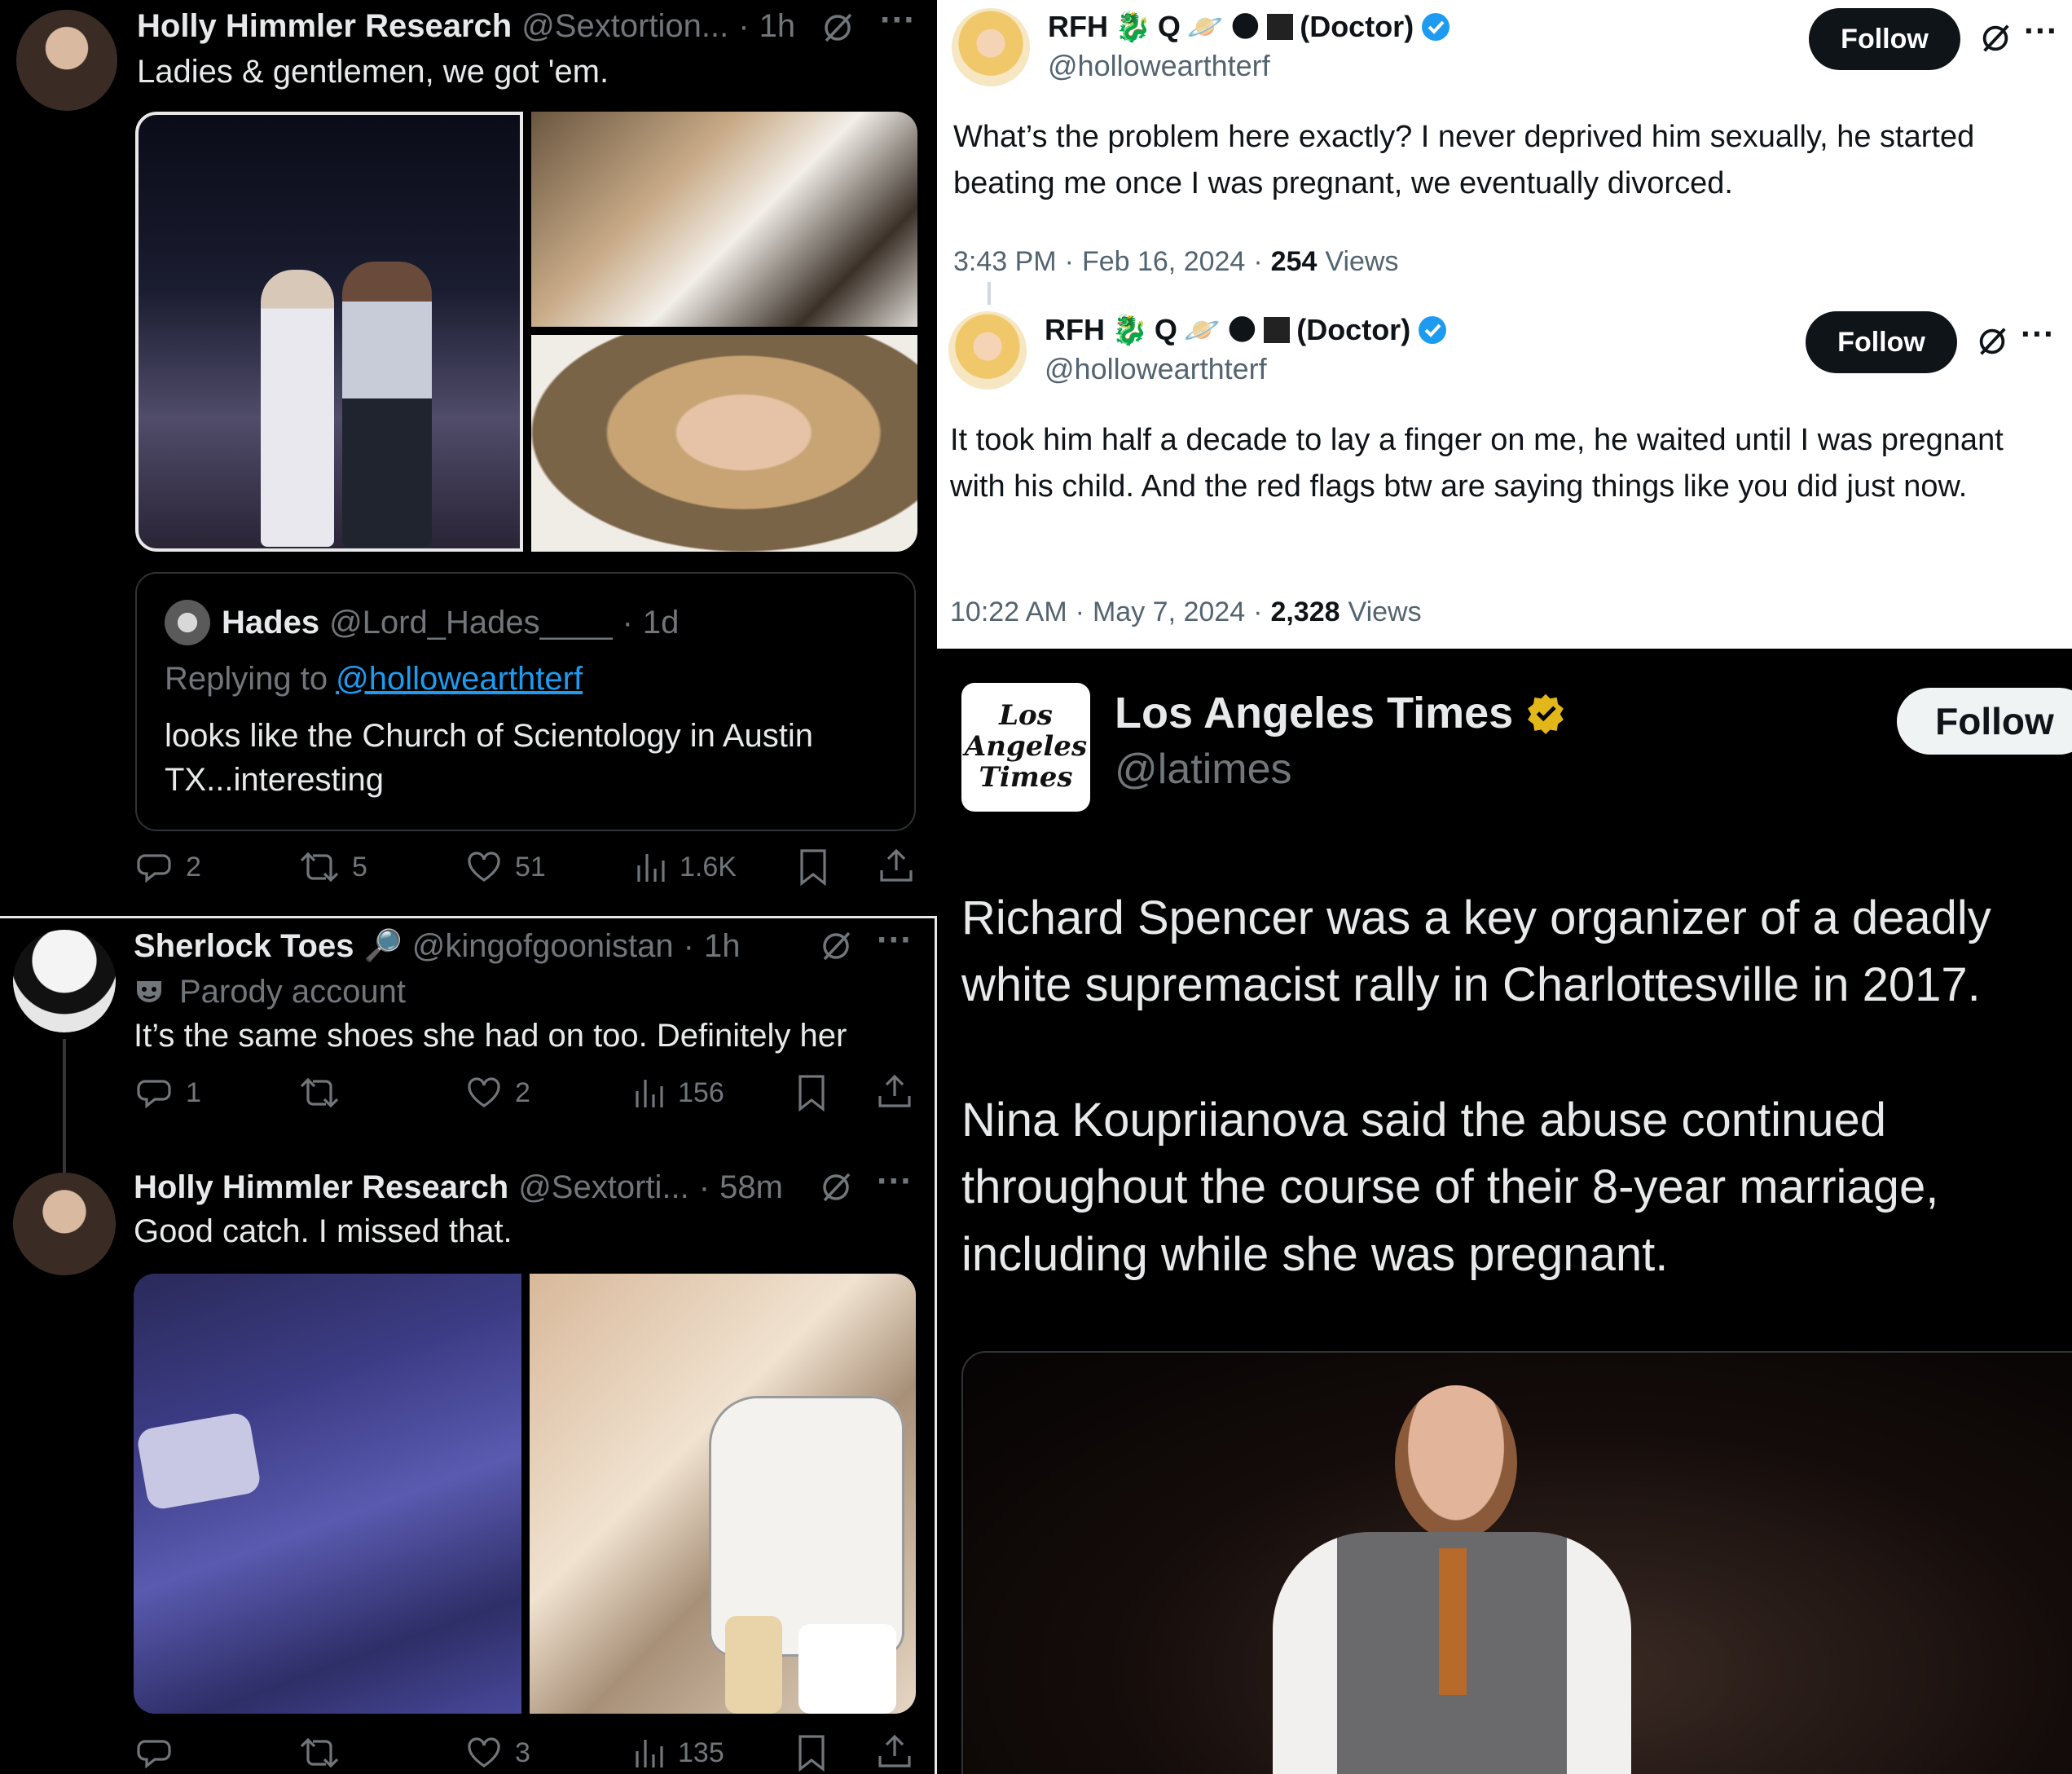 The image size is (2072, 1774). What do you see at coordinates (751, 1187) in the screenshot?
I see `timestamp: 58m` at bounding box center [751, 1187].